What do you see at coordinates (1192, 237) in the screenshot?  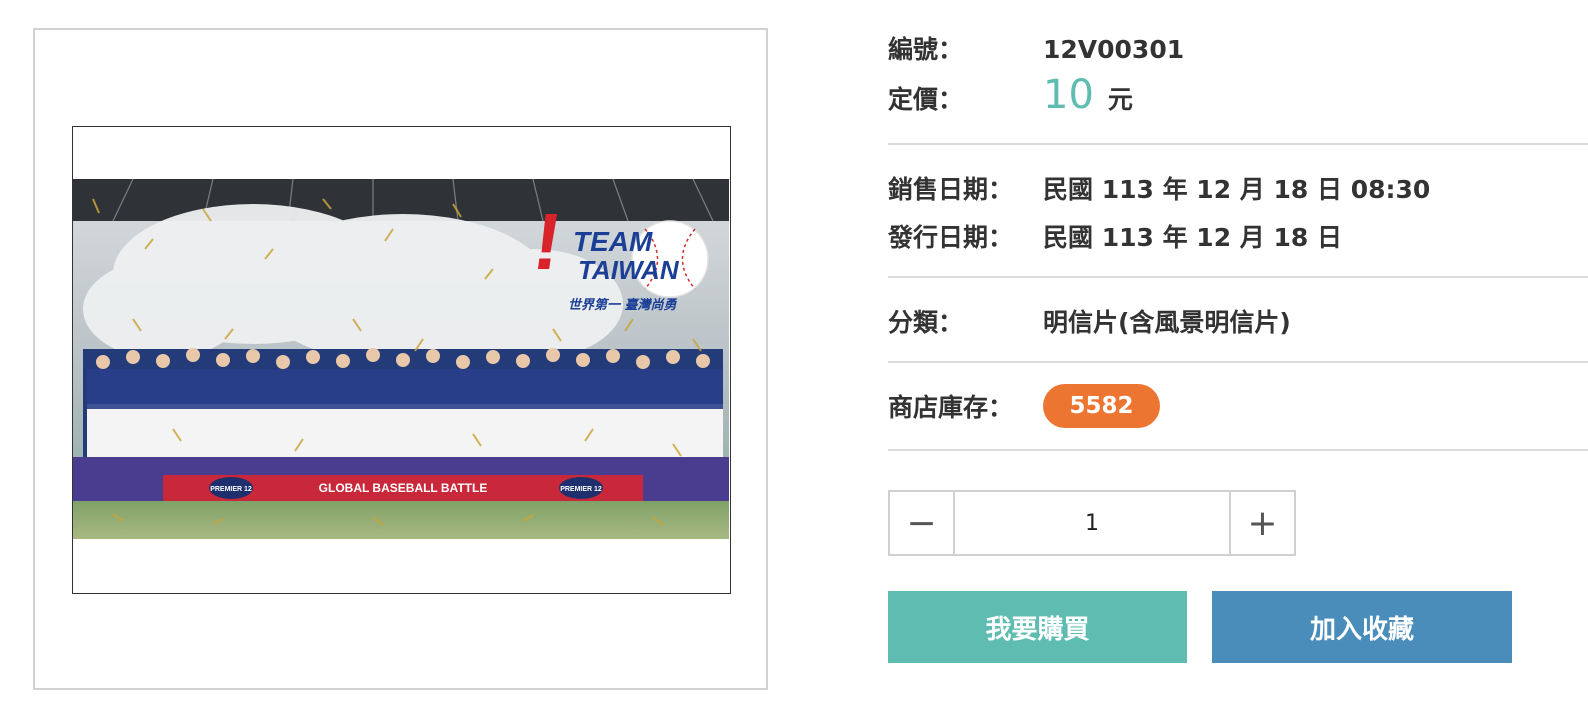 I see `issue-date-value: 民國 113 年 12 月 18 日` at bounding box center [1192, 237].